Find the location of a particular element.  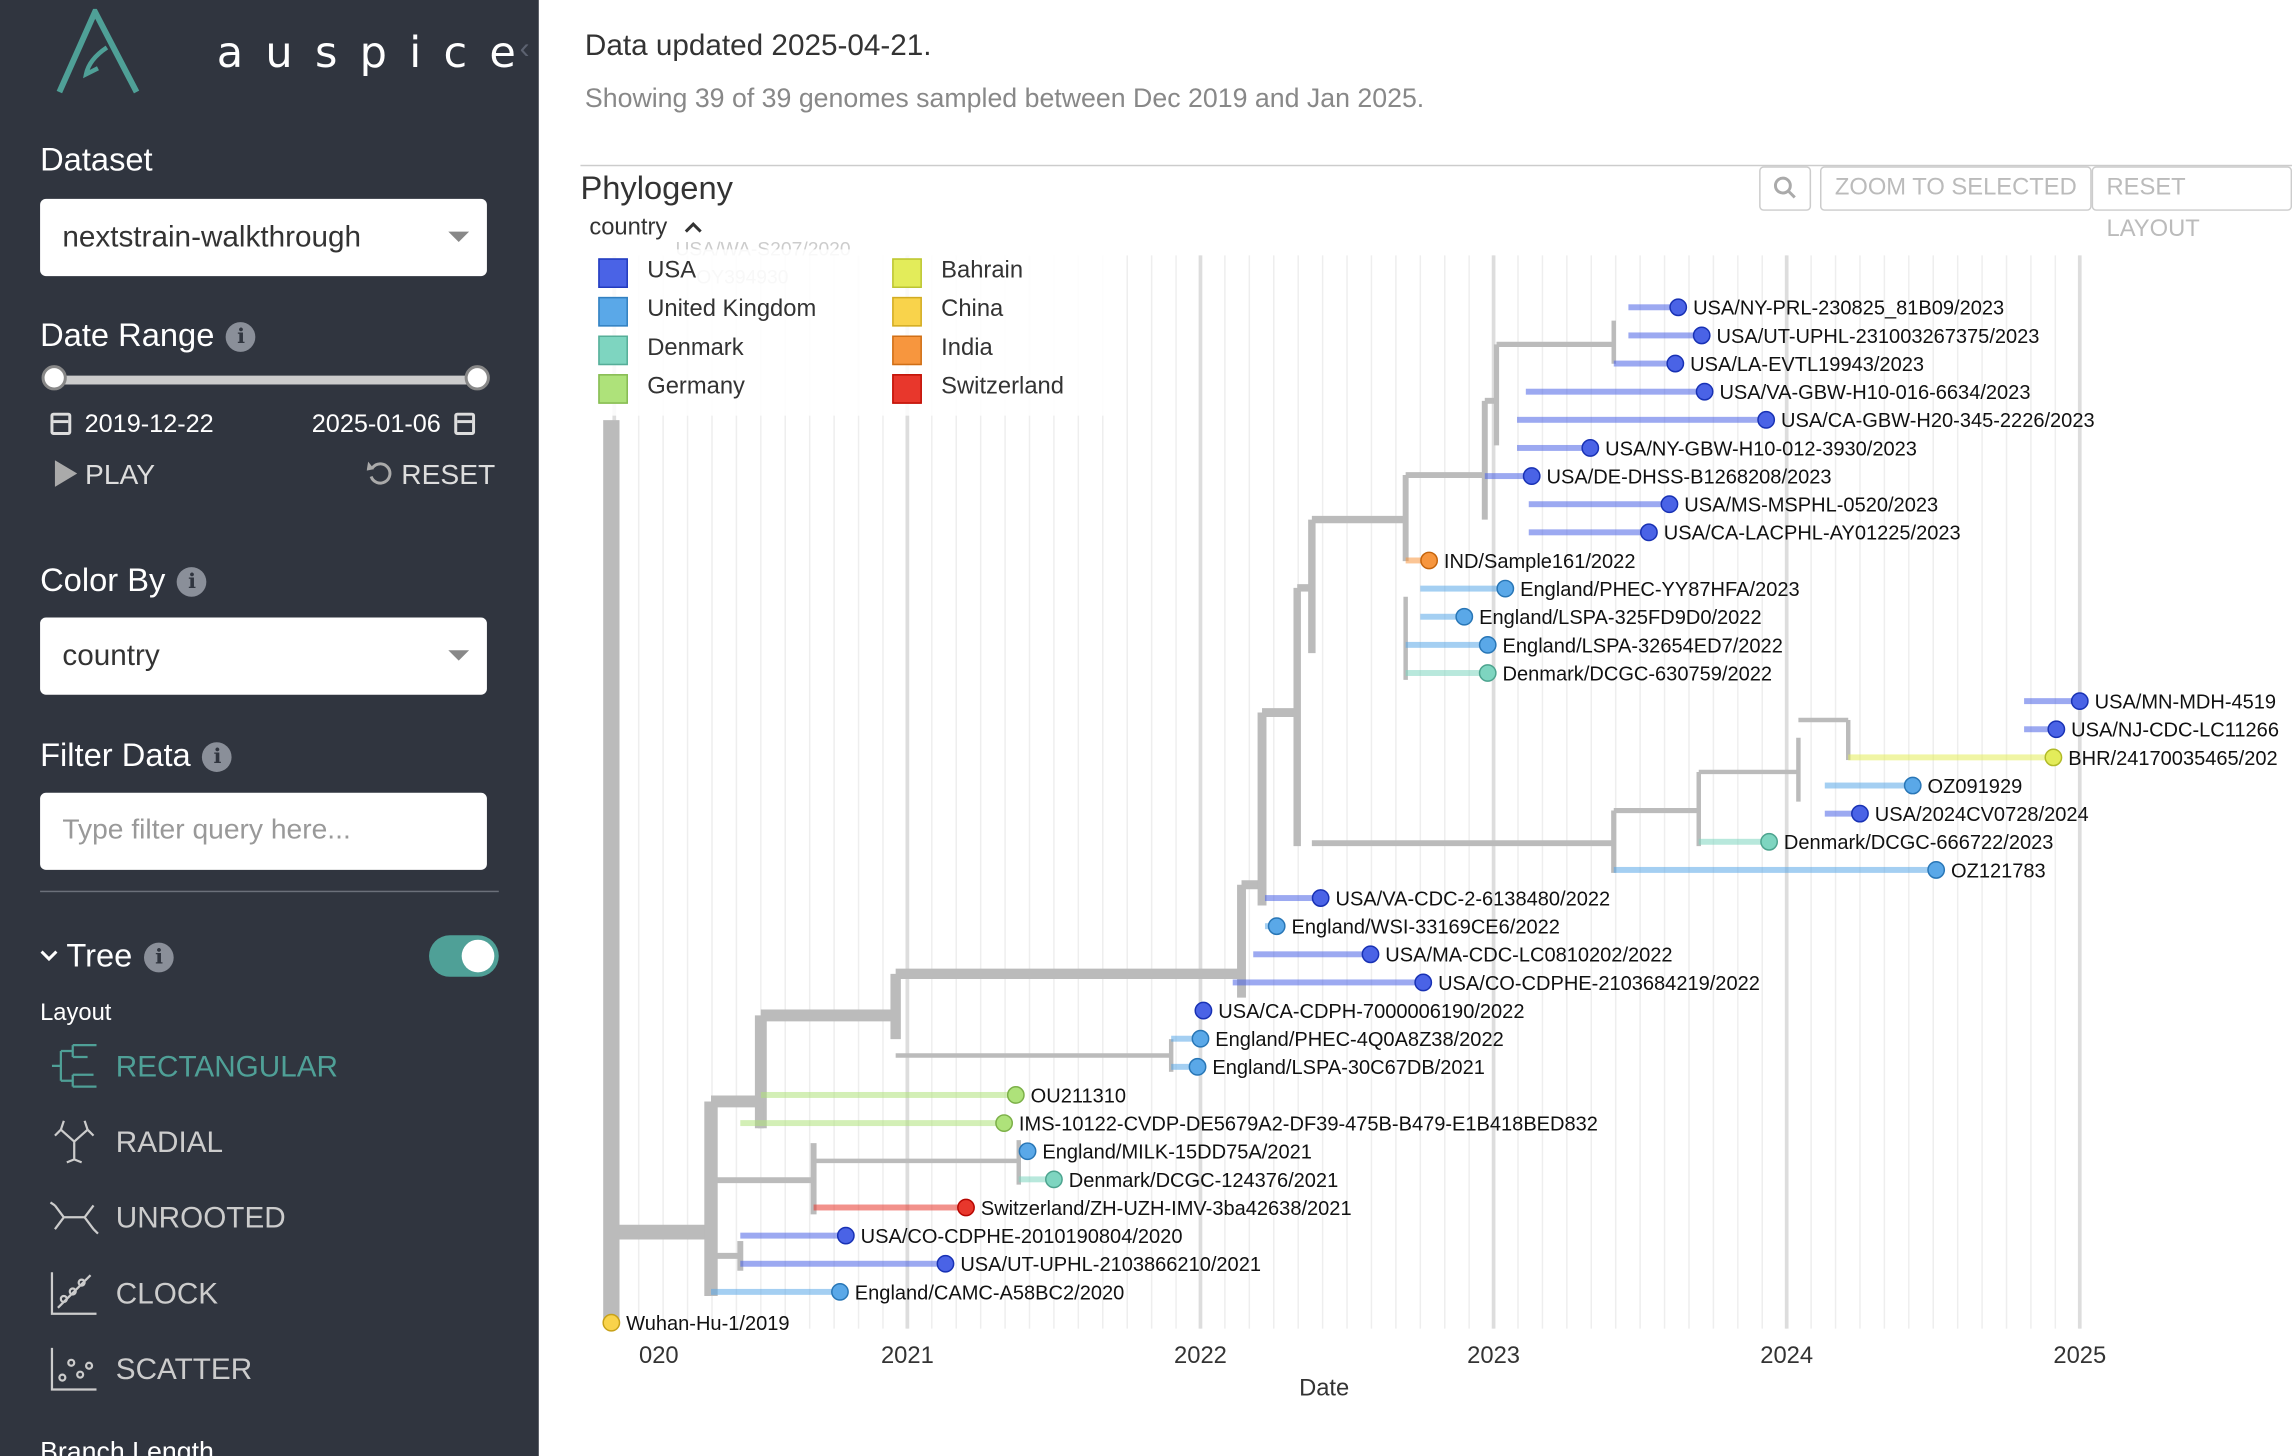

layout-clock: CLOCK is located at coordinates (271, 1295).